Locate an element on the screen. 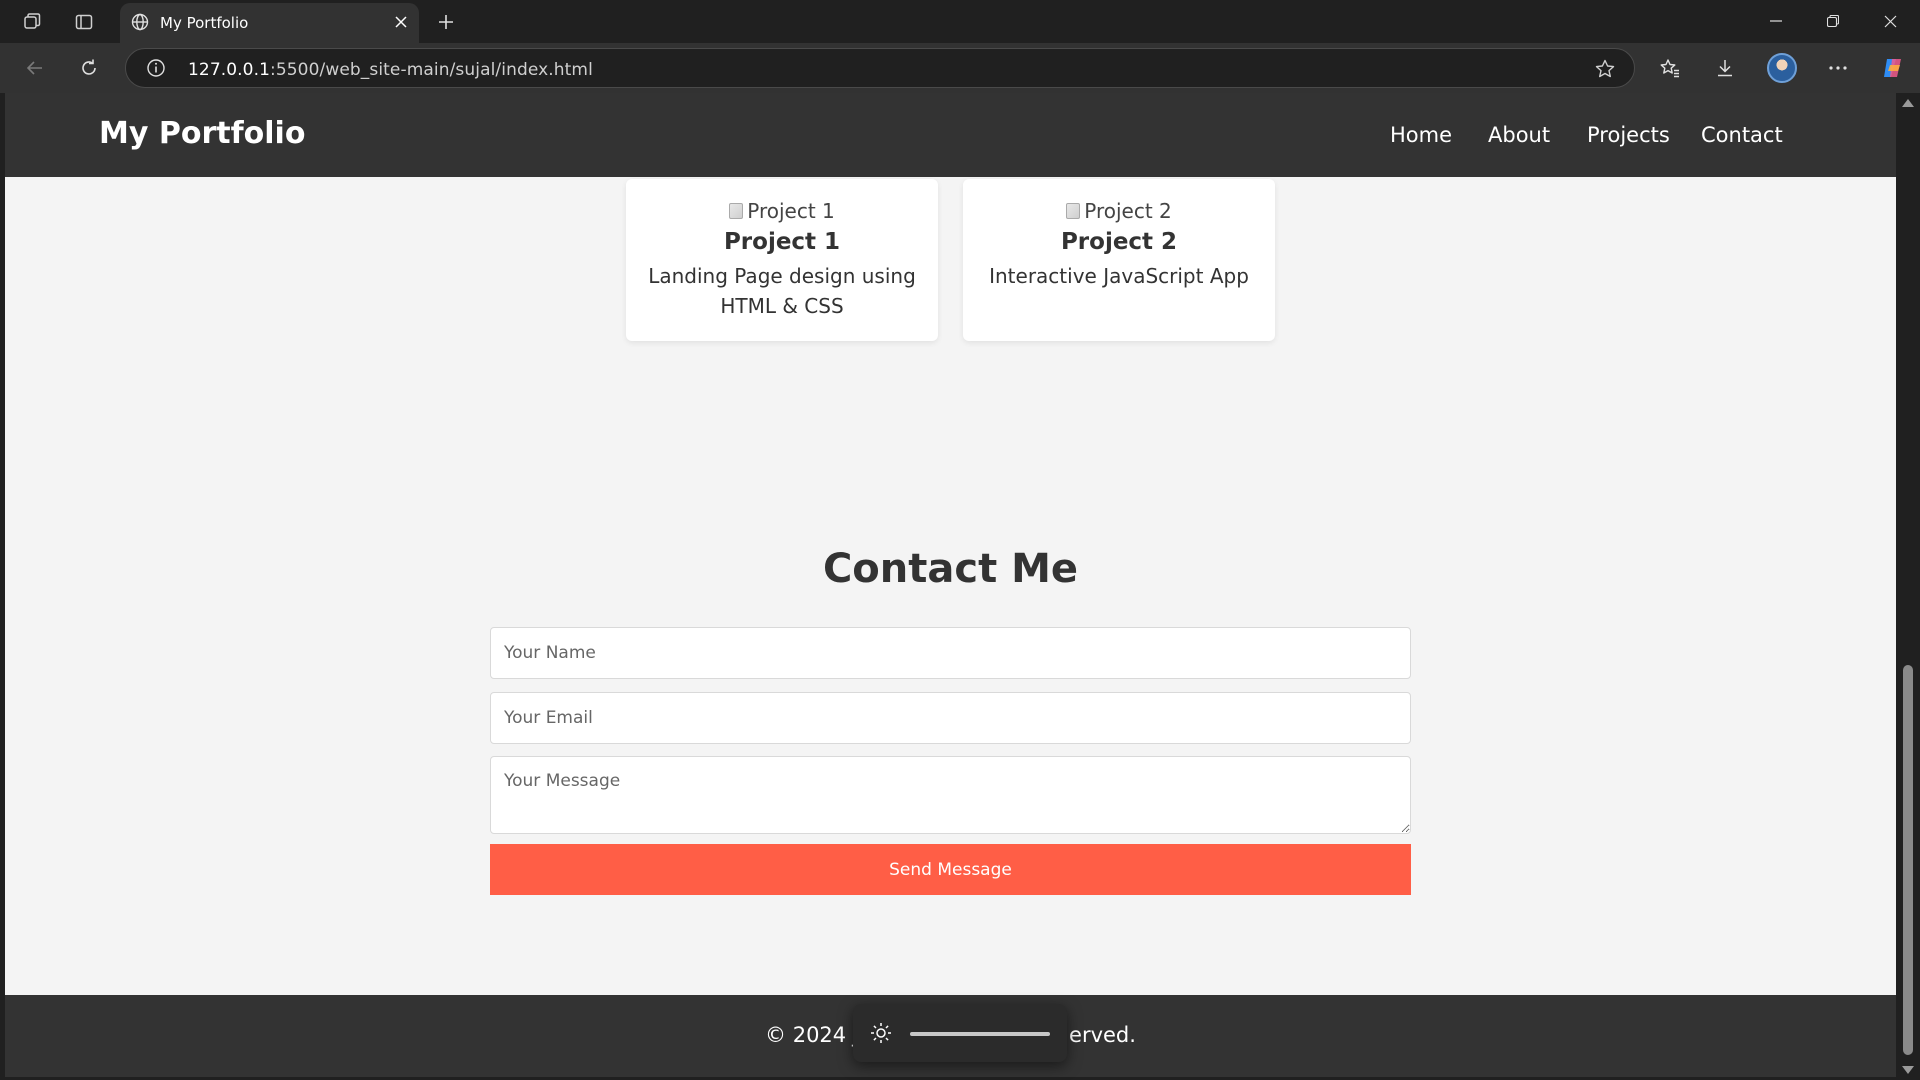 The width and height of the screenshot is (1920, 1080). scroll-up-arrow-icon is located at coordinates (1908, 103).